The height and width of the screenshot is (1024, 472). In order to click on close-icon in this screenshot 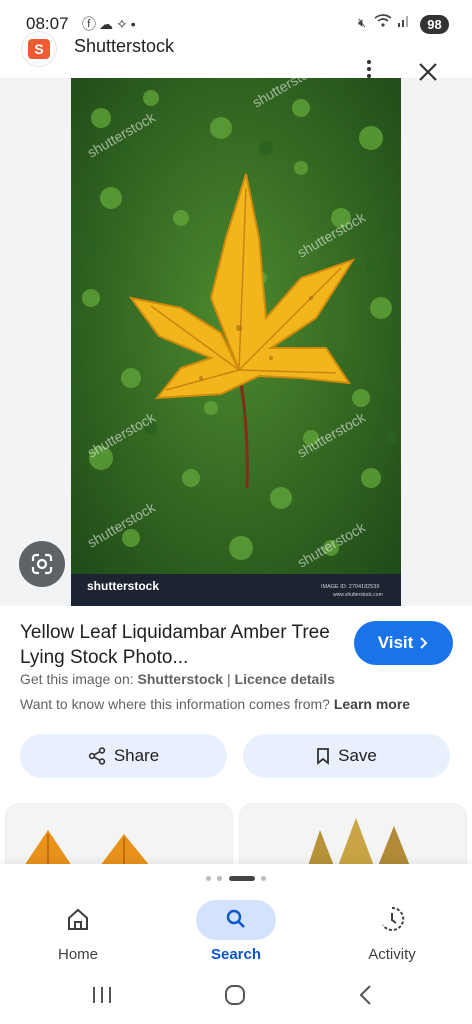, I will do `click(428, 72)`.